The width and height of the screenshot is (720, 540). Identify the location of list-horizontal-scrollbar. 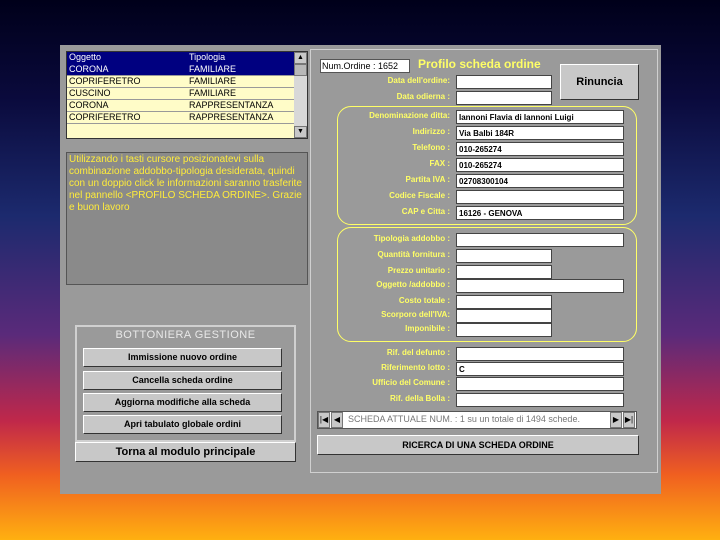
(180, 132).